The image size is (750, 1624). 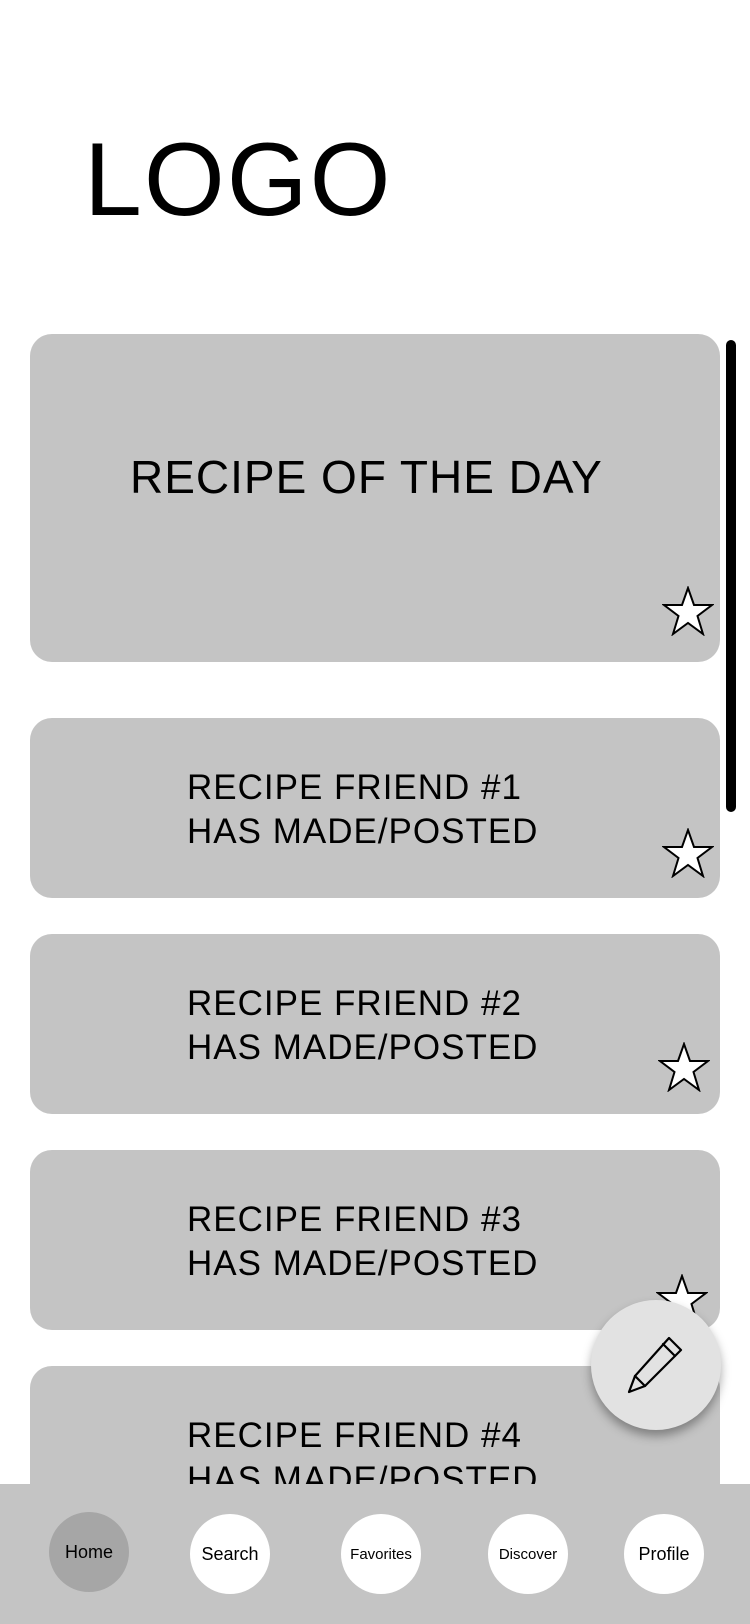 I want to click on friend-post-card: RECIPE FRIEND #2 HAS MADE/POSTED, so click(x=375, y=1024).